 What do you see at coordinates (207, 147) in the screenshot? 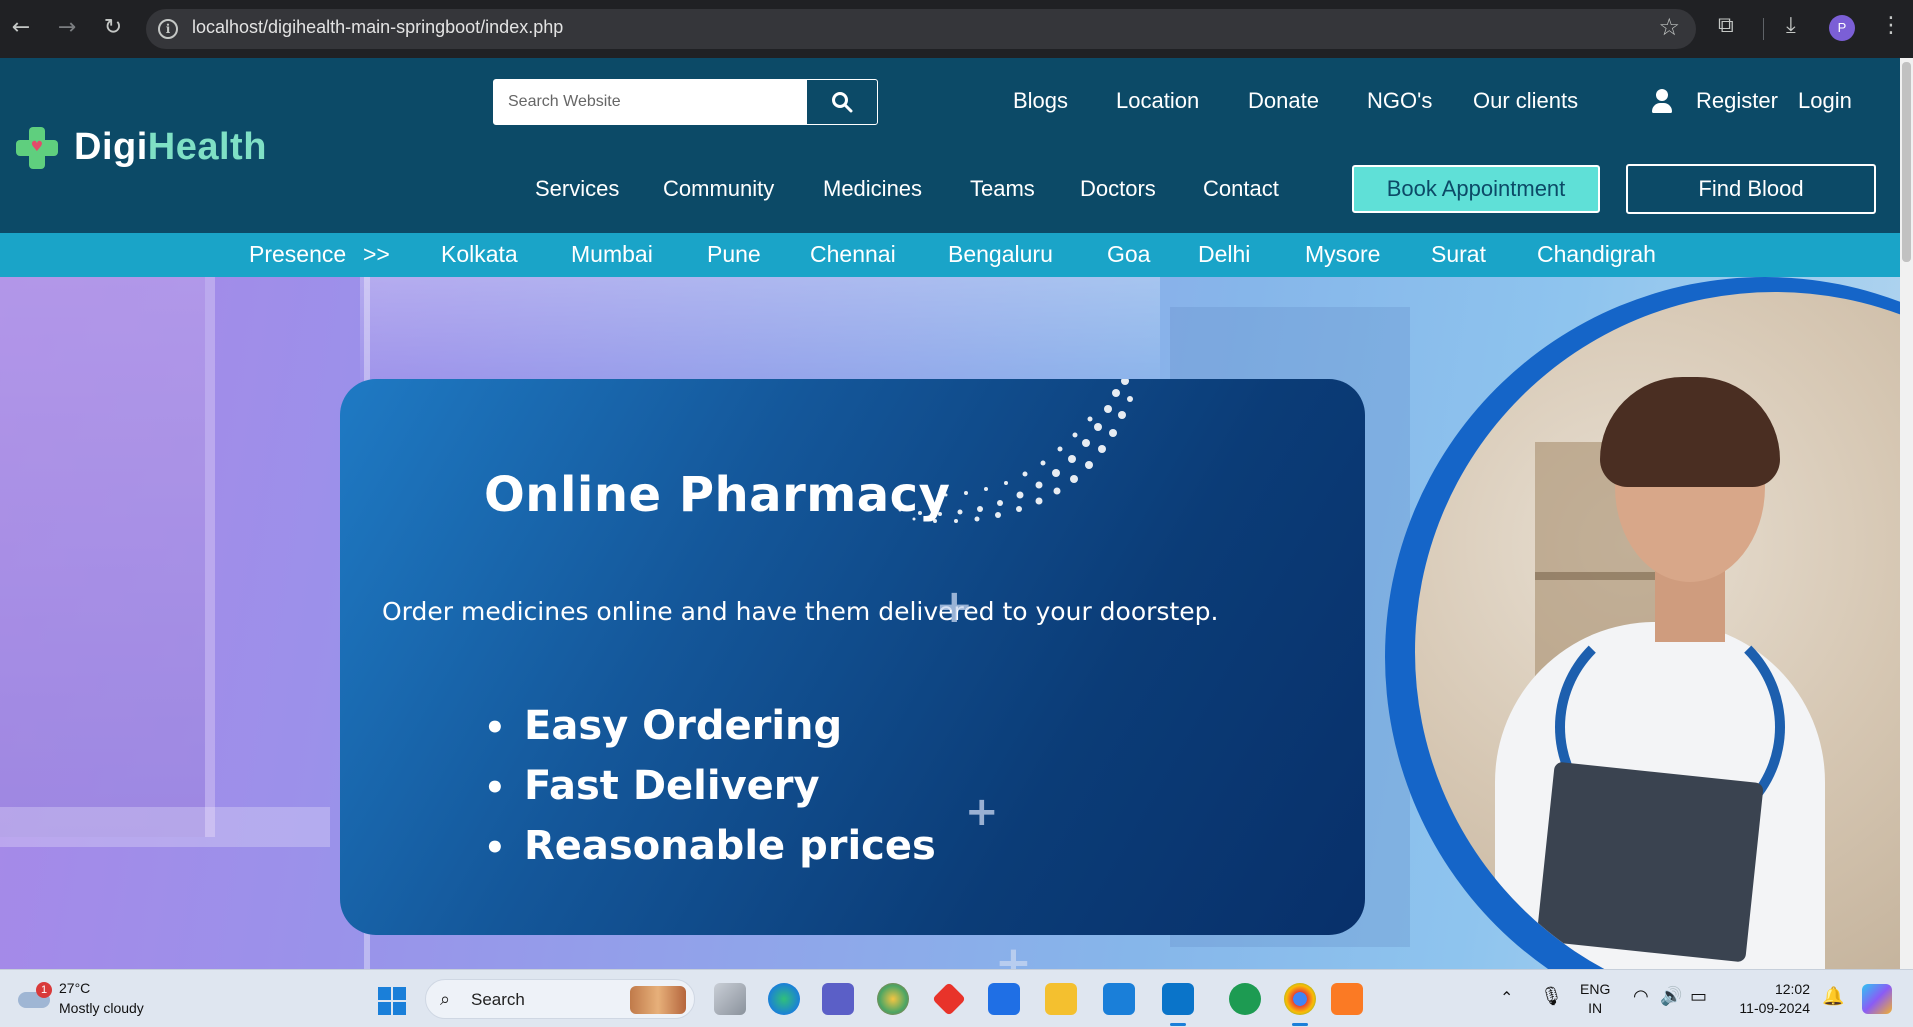
I see `logo-text-part2: Health` at bounding box center [207, 147].